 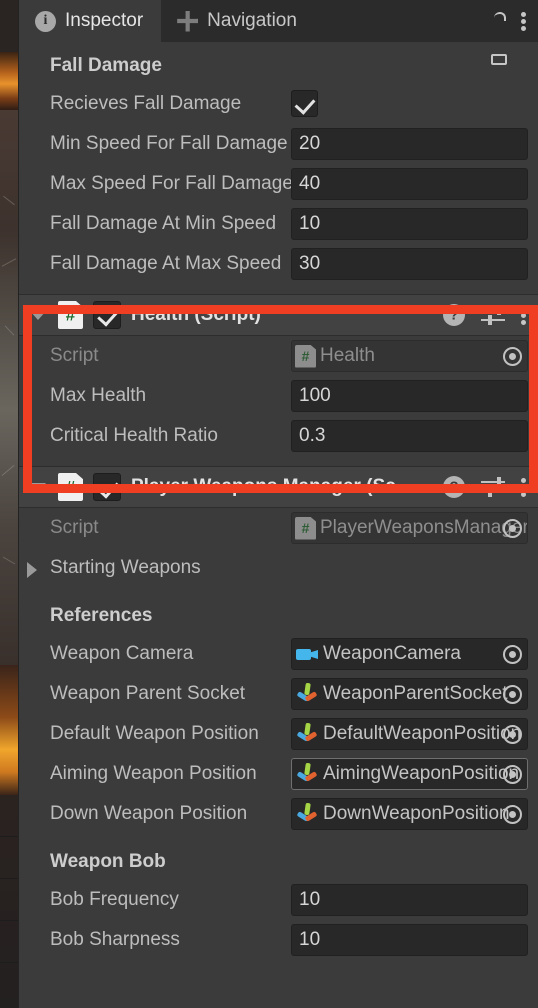 What do you see at coordinates (148, 693) in the screenshot?
I see `label-weapon-parent-socket: Weapon Parent Socket` at bounding box center [148, 693].